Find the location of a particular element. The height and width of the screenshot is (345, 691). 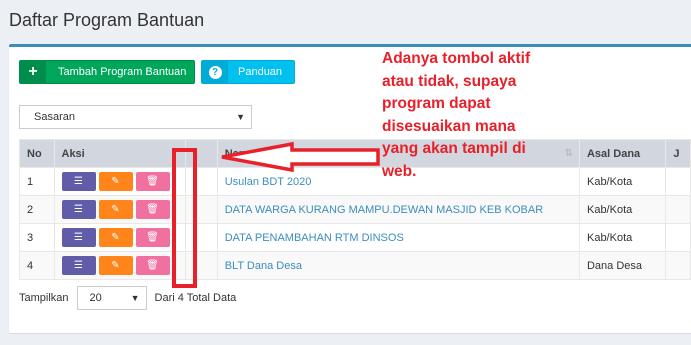

annotation-arrow-icon is located at coordinates (300, 157).